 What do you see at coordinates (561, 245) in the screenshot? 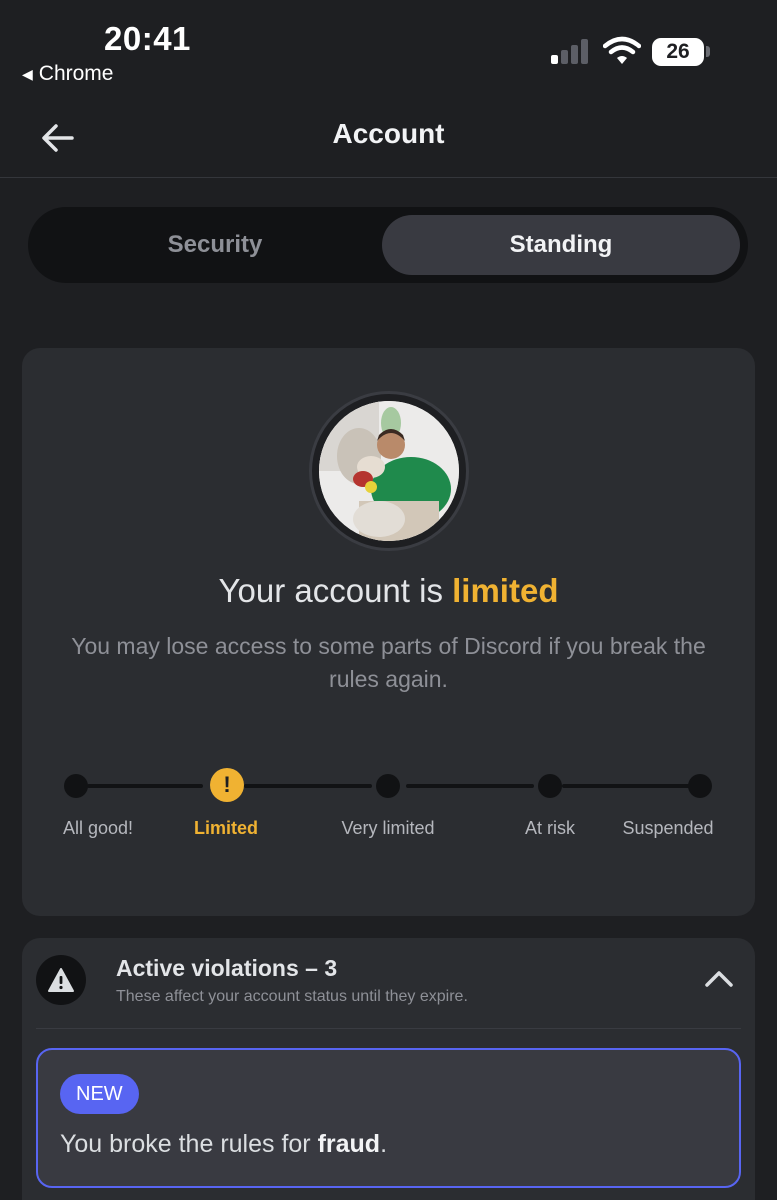
I see `tab-standing: Standing` at bounding box center [561, 245].